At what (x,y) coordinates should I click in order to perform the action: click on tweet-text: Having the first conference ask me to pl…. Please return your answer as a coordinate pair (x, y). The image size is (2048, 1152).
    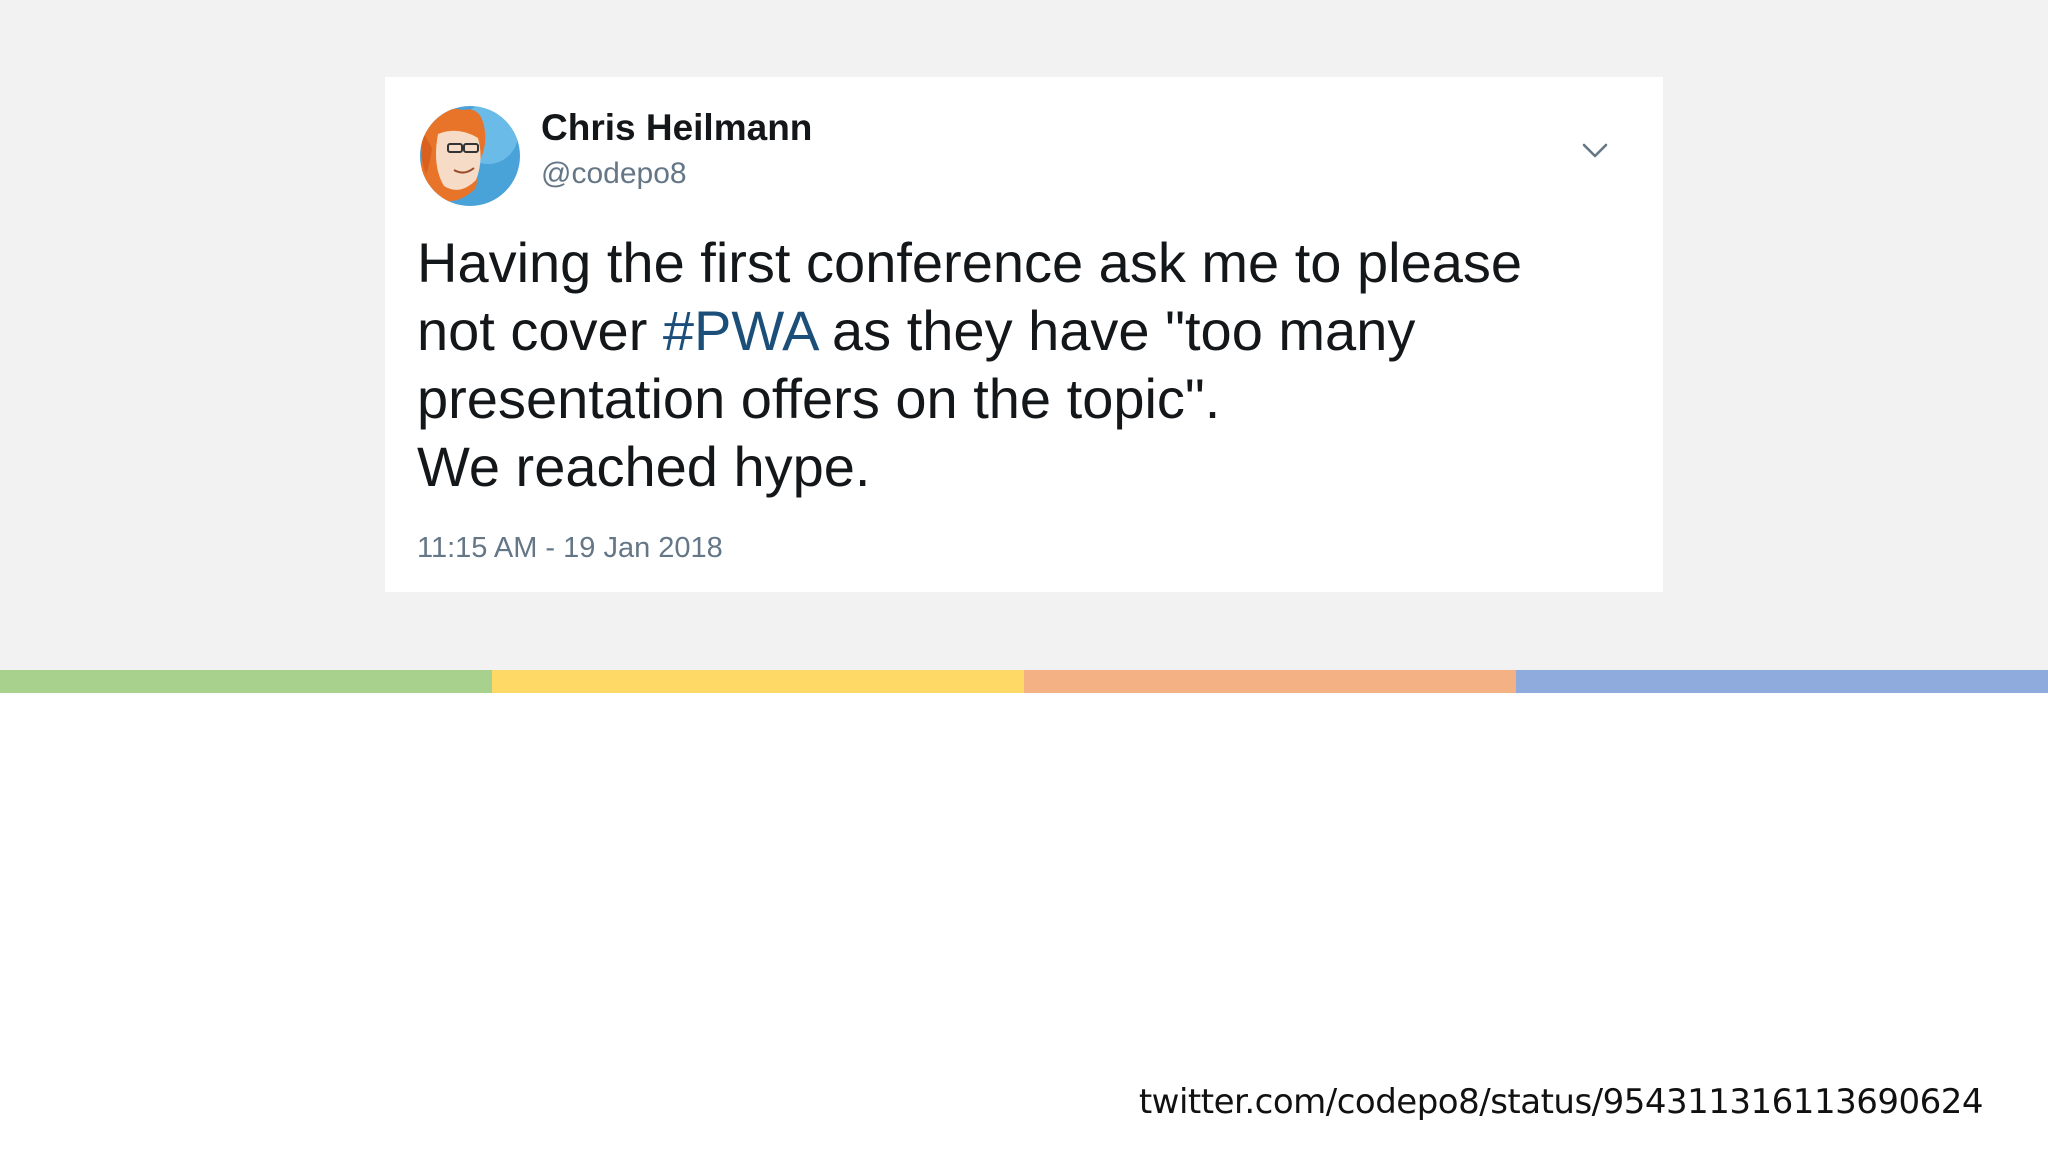
    Looking at the image, I should click on (1027, 365).